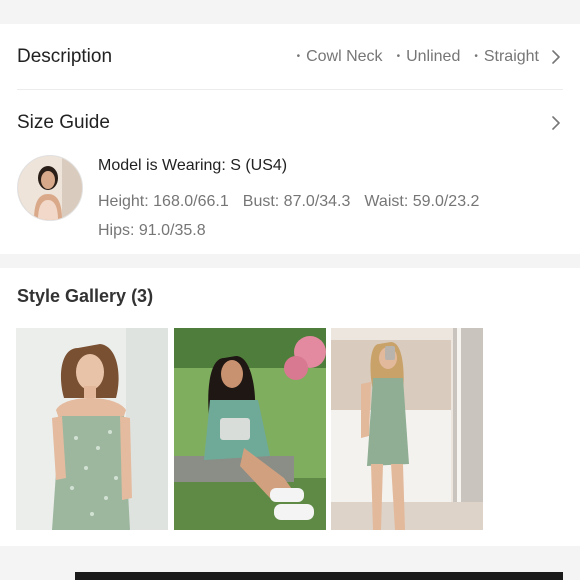  Describe the element at coordinates (290, 89) in the screenshot. I see `divider` at that location.